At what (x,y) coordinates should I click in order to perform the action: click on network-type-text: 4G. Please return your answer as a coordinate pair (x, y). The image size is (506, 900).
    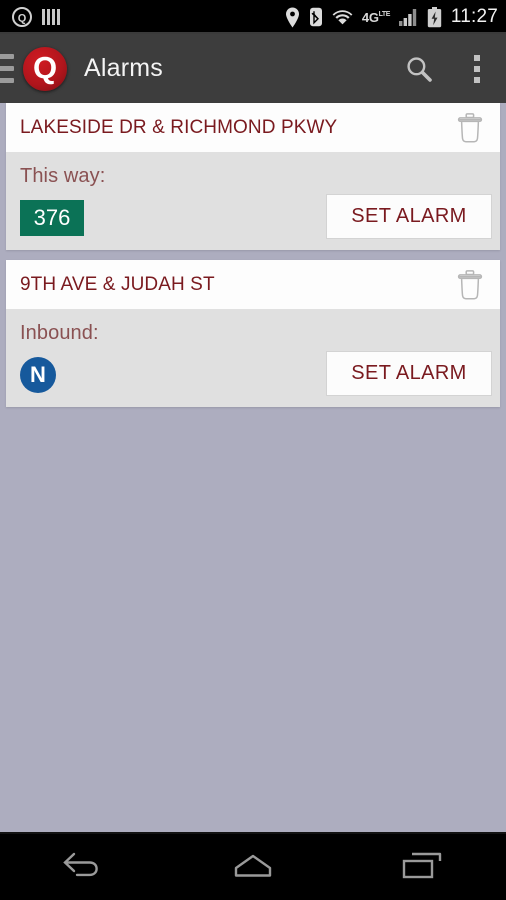
    Looking at the image, I should click on (370, 17).